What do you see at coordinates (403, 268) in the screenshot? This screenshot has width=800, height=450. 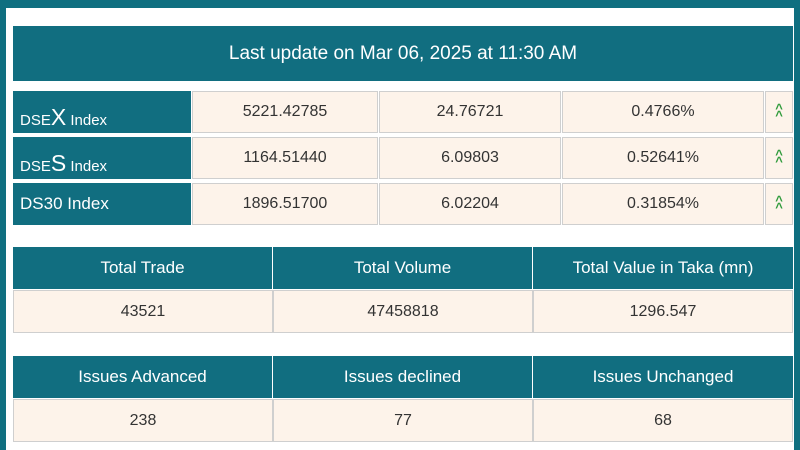 I see `header-total-volume: Total Volume` at bounding box center [403, 268].